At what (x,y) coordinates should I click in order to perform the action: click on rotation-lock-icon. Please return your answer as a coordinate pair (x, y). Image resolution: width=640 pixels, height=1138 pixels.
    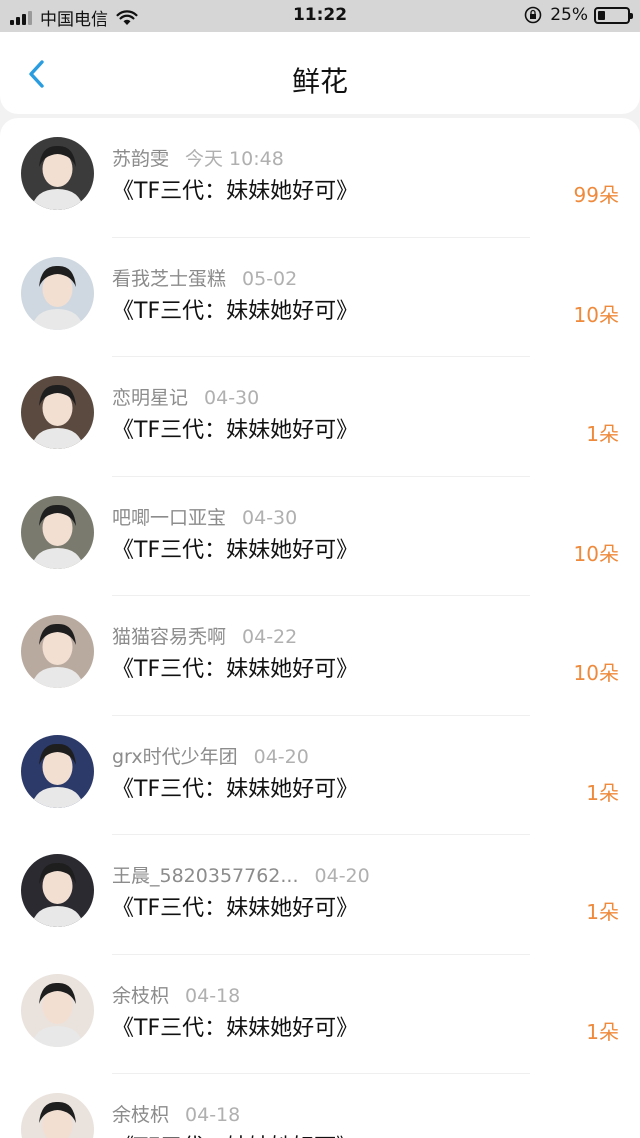
    Looking at the image, I should click on (533, 15).